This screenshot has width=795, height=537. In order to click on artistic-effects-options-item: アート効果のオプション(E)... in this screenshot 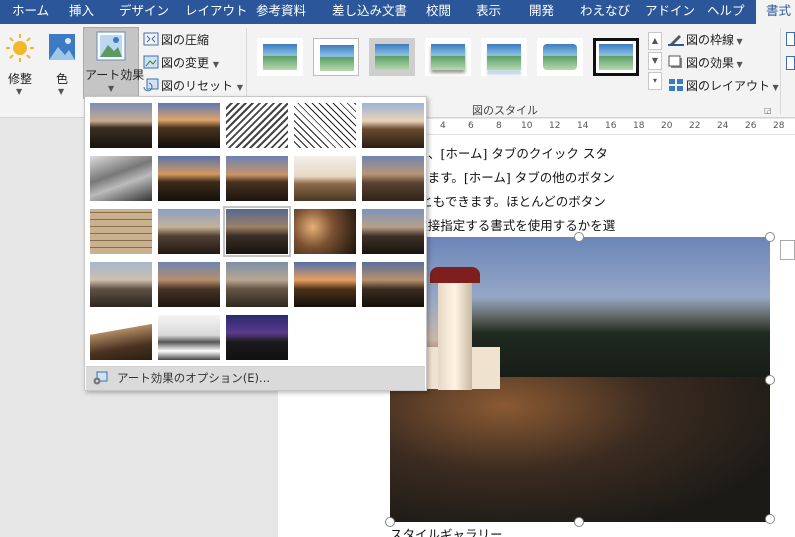, I will do `click(255, 378)`.